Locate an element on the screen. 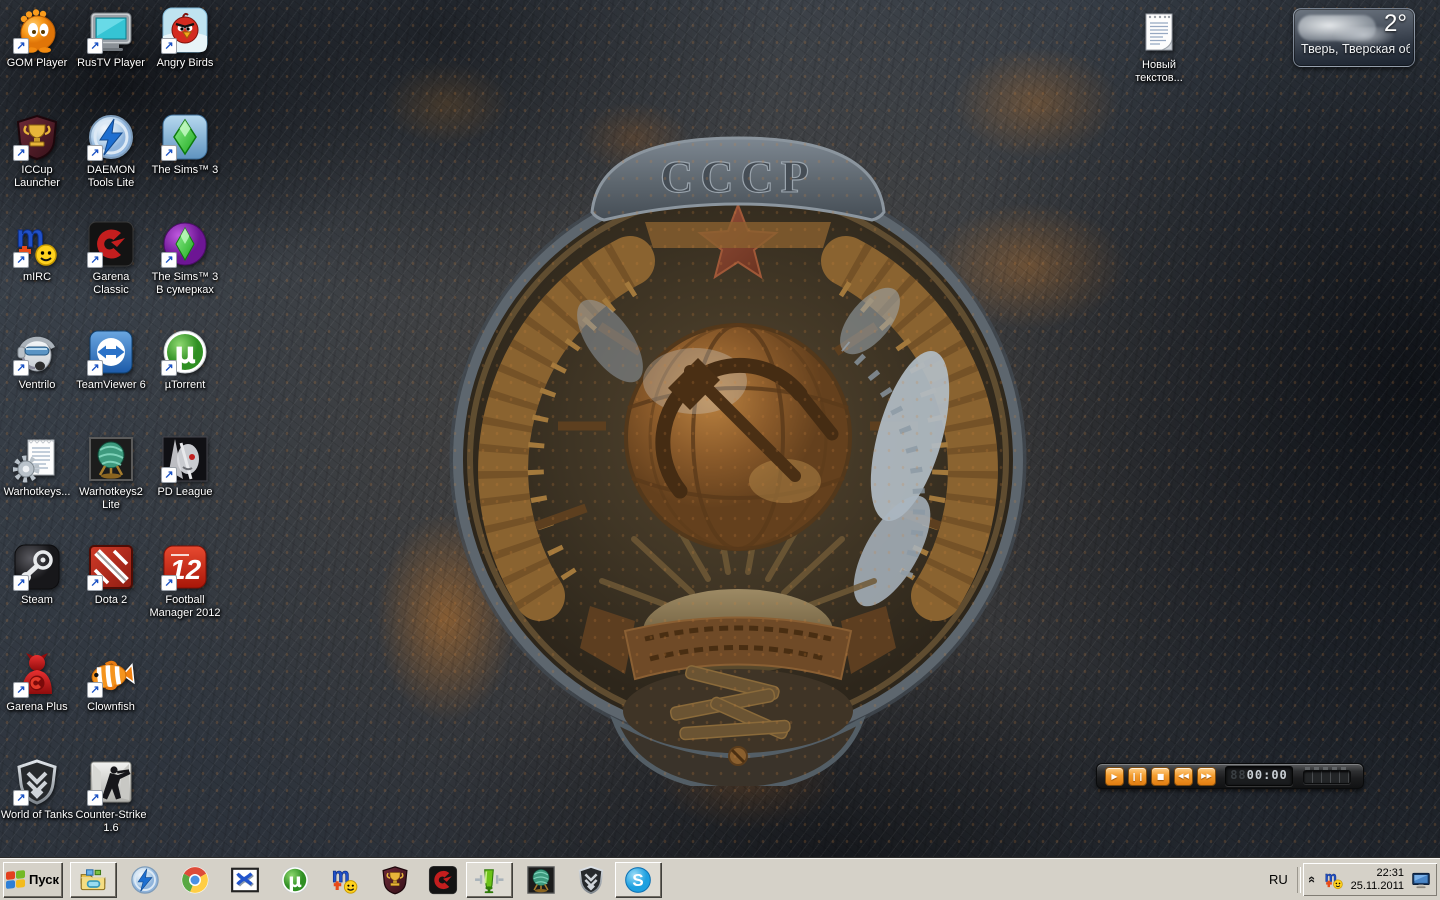 The image size is (1440, 900). tray-clock: 22:31 25.11.2011 is located at coordinates (1377, 880).